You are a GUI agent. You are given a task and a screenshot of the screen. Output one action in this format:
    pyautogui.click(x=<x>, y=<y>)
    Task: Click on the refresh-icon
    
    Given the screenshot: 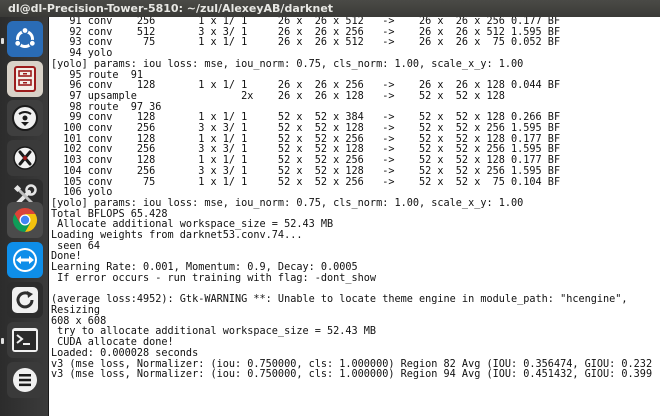 What is the action you would take?
    pyautogui.click(x=25, y=300)
    